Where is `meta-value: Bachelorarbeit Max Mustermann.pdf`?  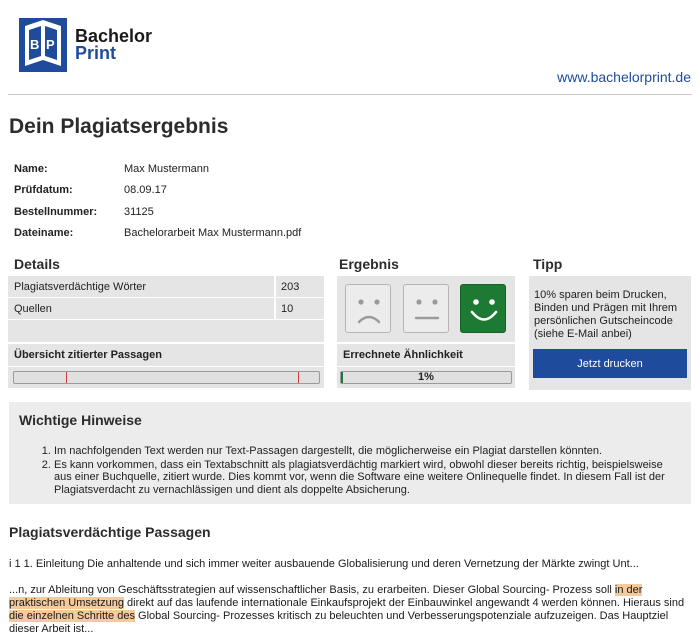
meta-value: Bachelorarbeit Max Mustermann.pdf is located at coordinates (213, 233).